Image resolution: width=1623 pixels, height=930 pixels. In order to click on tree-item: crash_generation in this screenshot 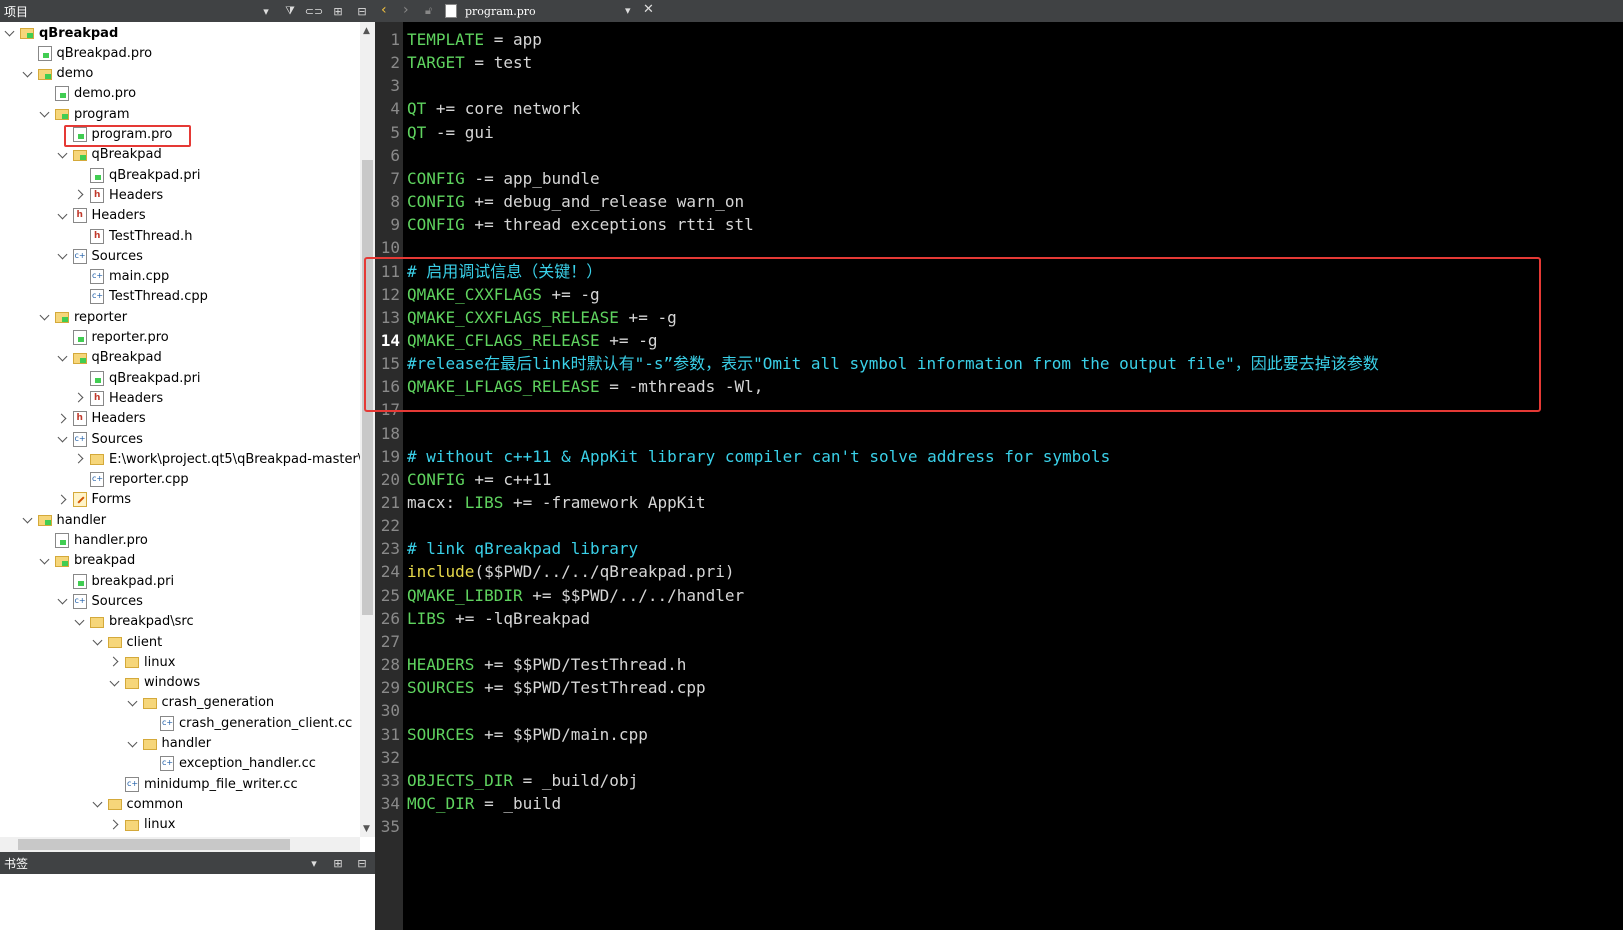, I will do `click(200, 703)`.